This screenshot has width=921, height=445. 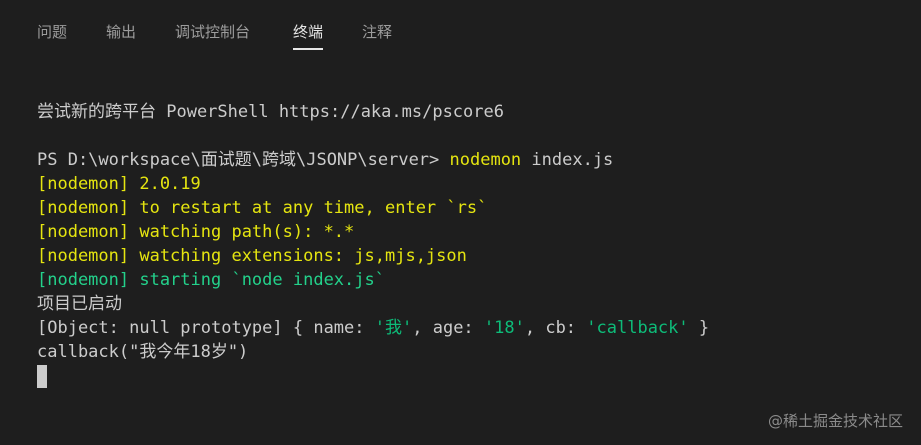 What do you see at coordinates (567, 160) in the screenshot?
I see `command-args: index.js` at bounding box center [567, 160].